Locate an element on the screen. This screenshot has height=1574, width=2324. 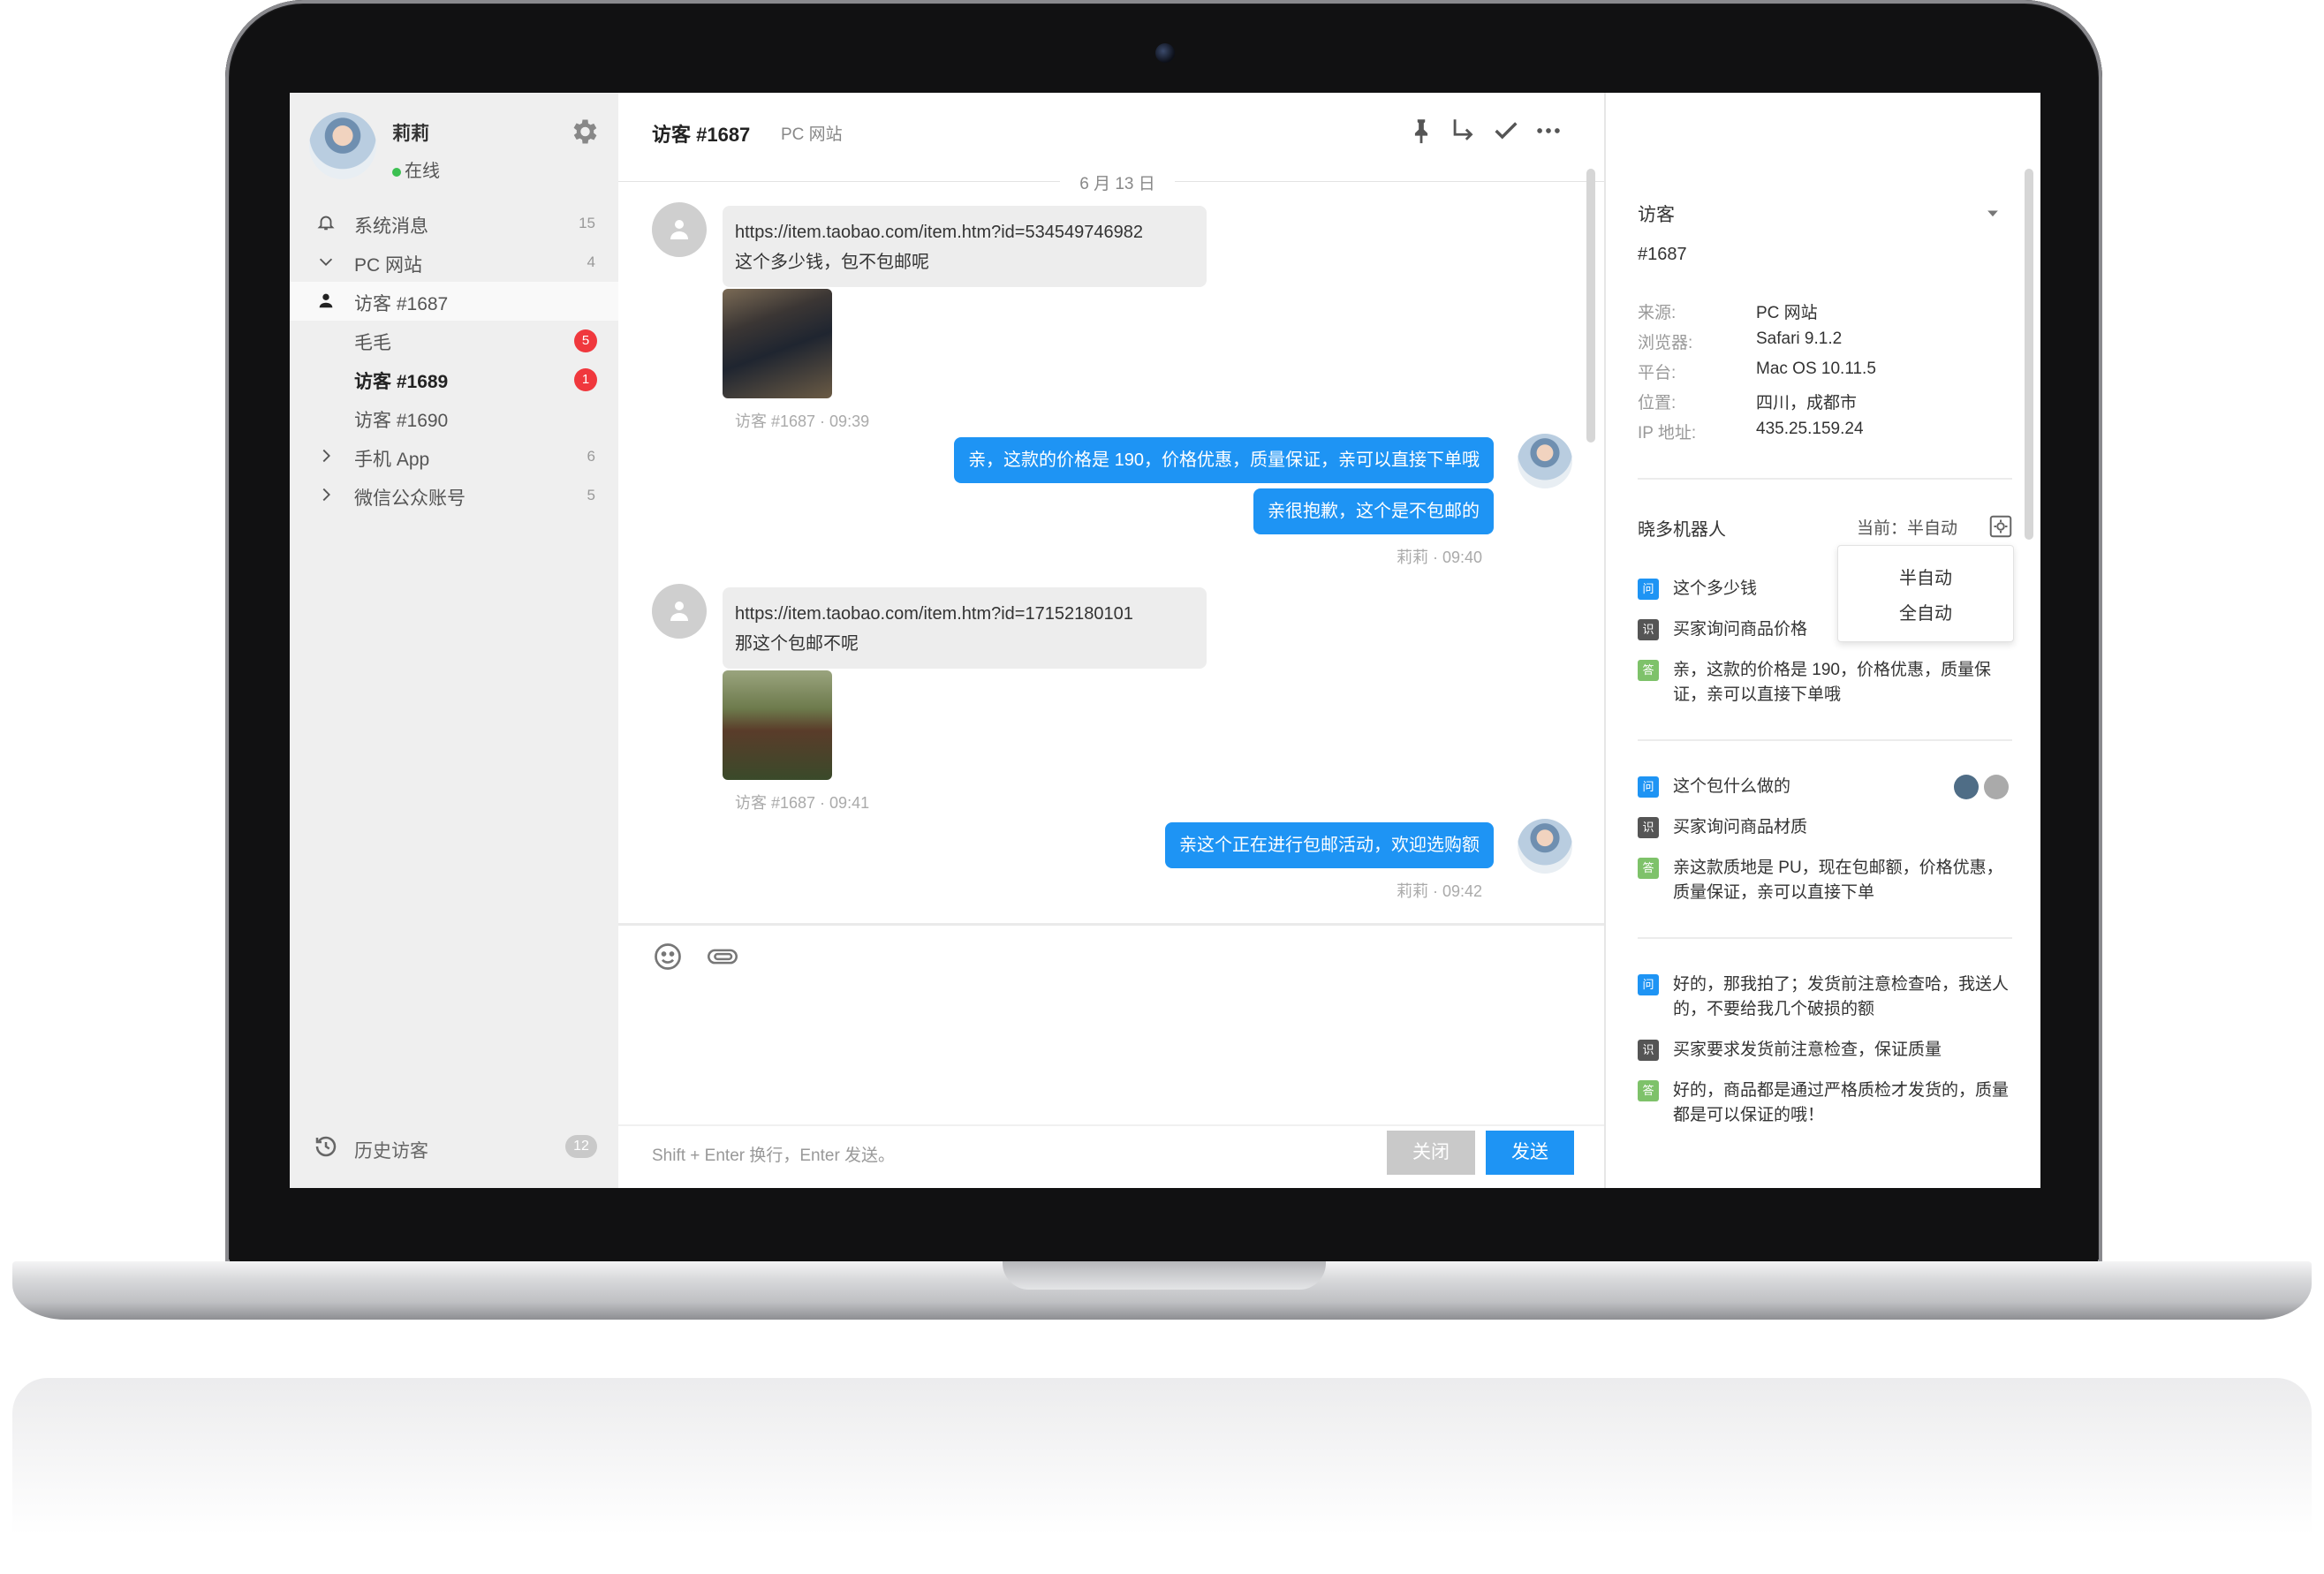
sidebar-item-label: 访客 #1690 is located at coordinates (401, 421).